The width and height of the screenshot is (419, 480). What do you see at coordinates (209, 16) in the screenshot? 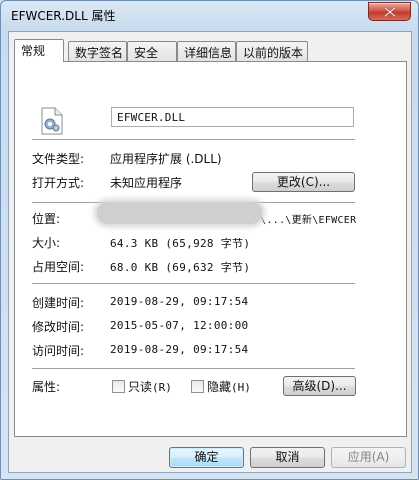
I see `title-bar: EFWCER.DLL 属性` at bounding box center [209, 16].